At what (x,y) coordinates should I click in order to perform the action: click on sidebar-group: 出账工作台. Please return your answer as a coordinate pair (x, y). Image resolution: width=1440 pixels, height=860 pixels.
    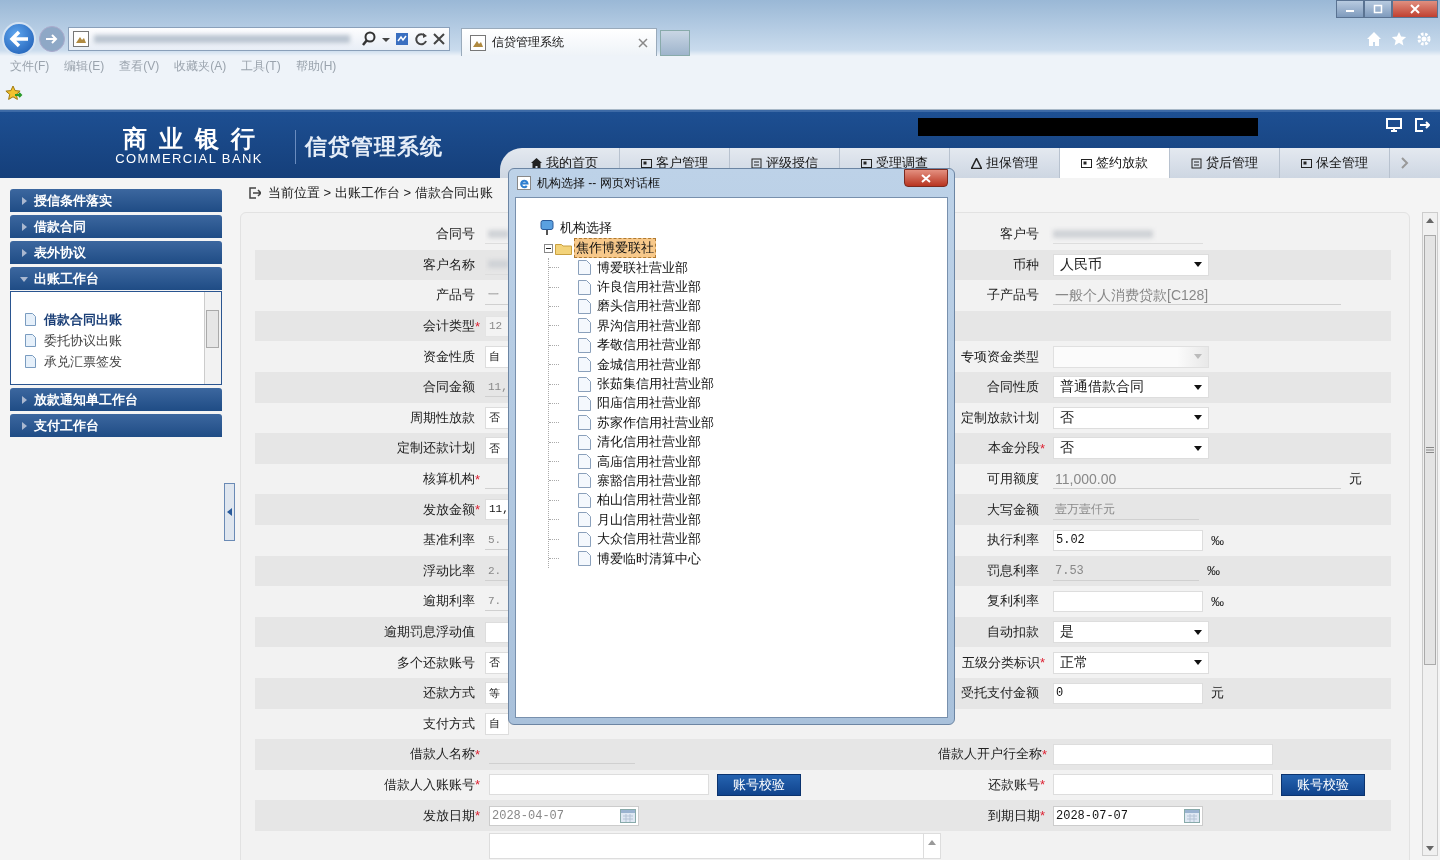
    Looking at the image, I should click on (116, 278).